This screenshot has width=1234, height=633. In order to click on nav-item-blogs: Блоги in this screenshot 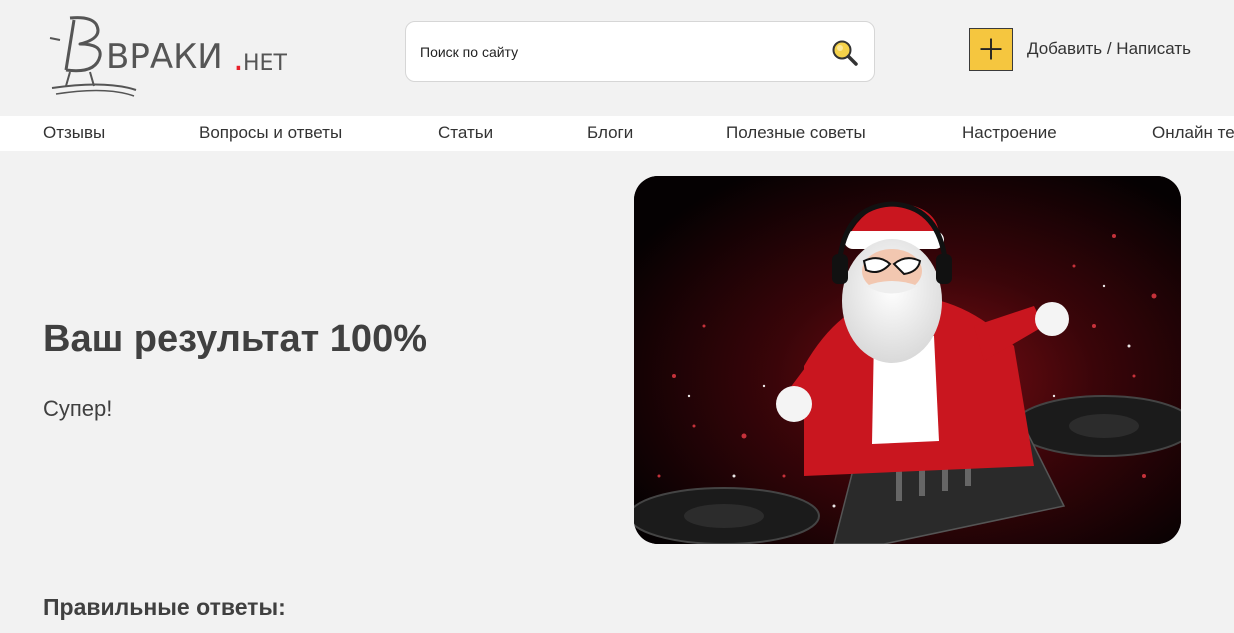, I will do `click(610, 133)`.